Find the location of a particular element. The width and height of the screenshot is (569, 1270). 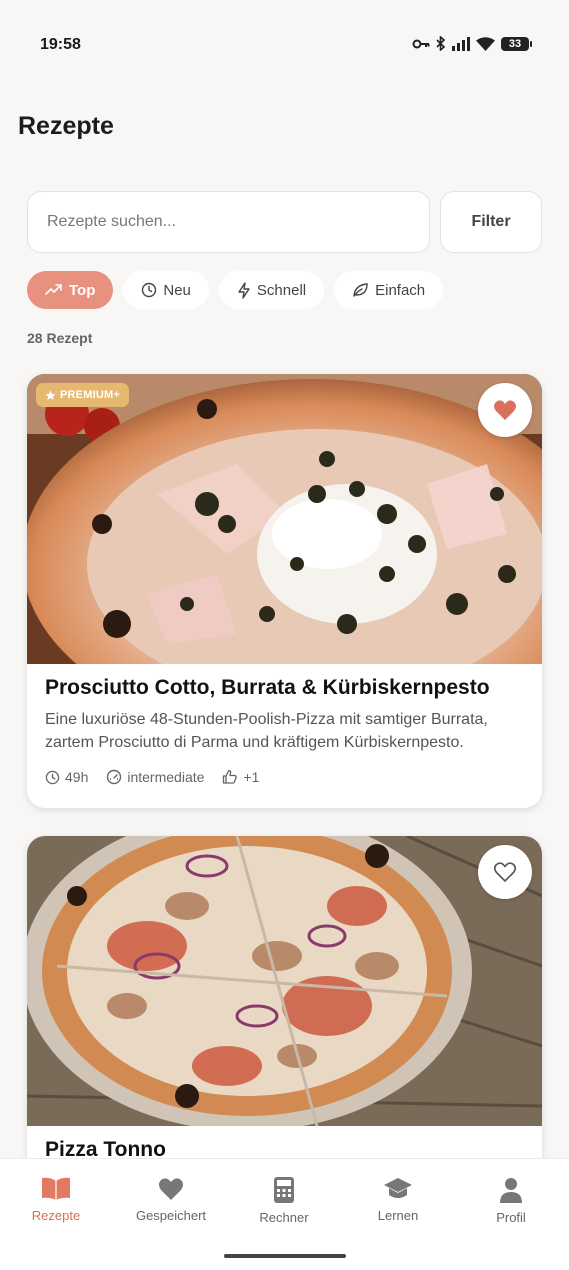

leaf-icon is located at coordinates (360, 290).